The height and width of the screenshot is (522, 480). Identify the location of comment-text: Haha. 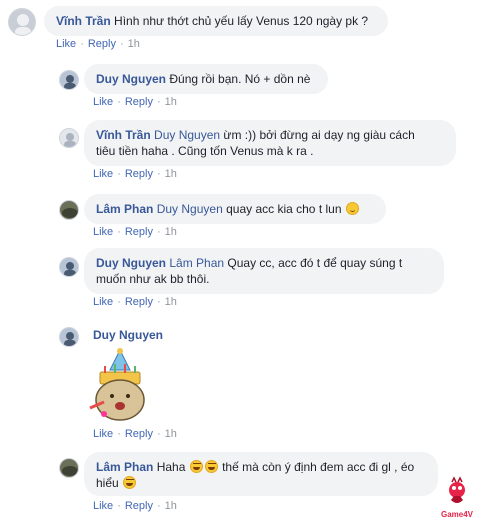
(171, 467).